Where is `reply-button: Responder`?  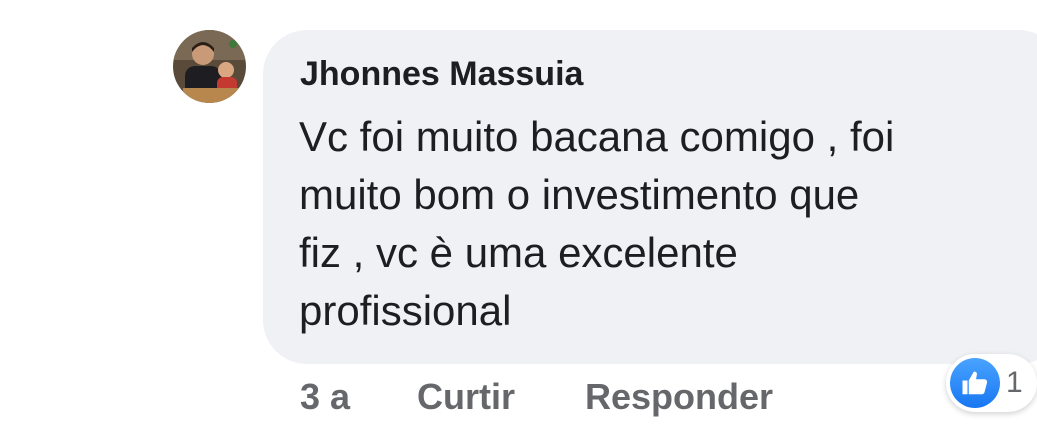
reply-button: Responder is located at coordinates (679, 397).